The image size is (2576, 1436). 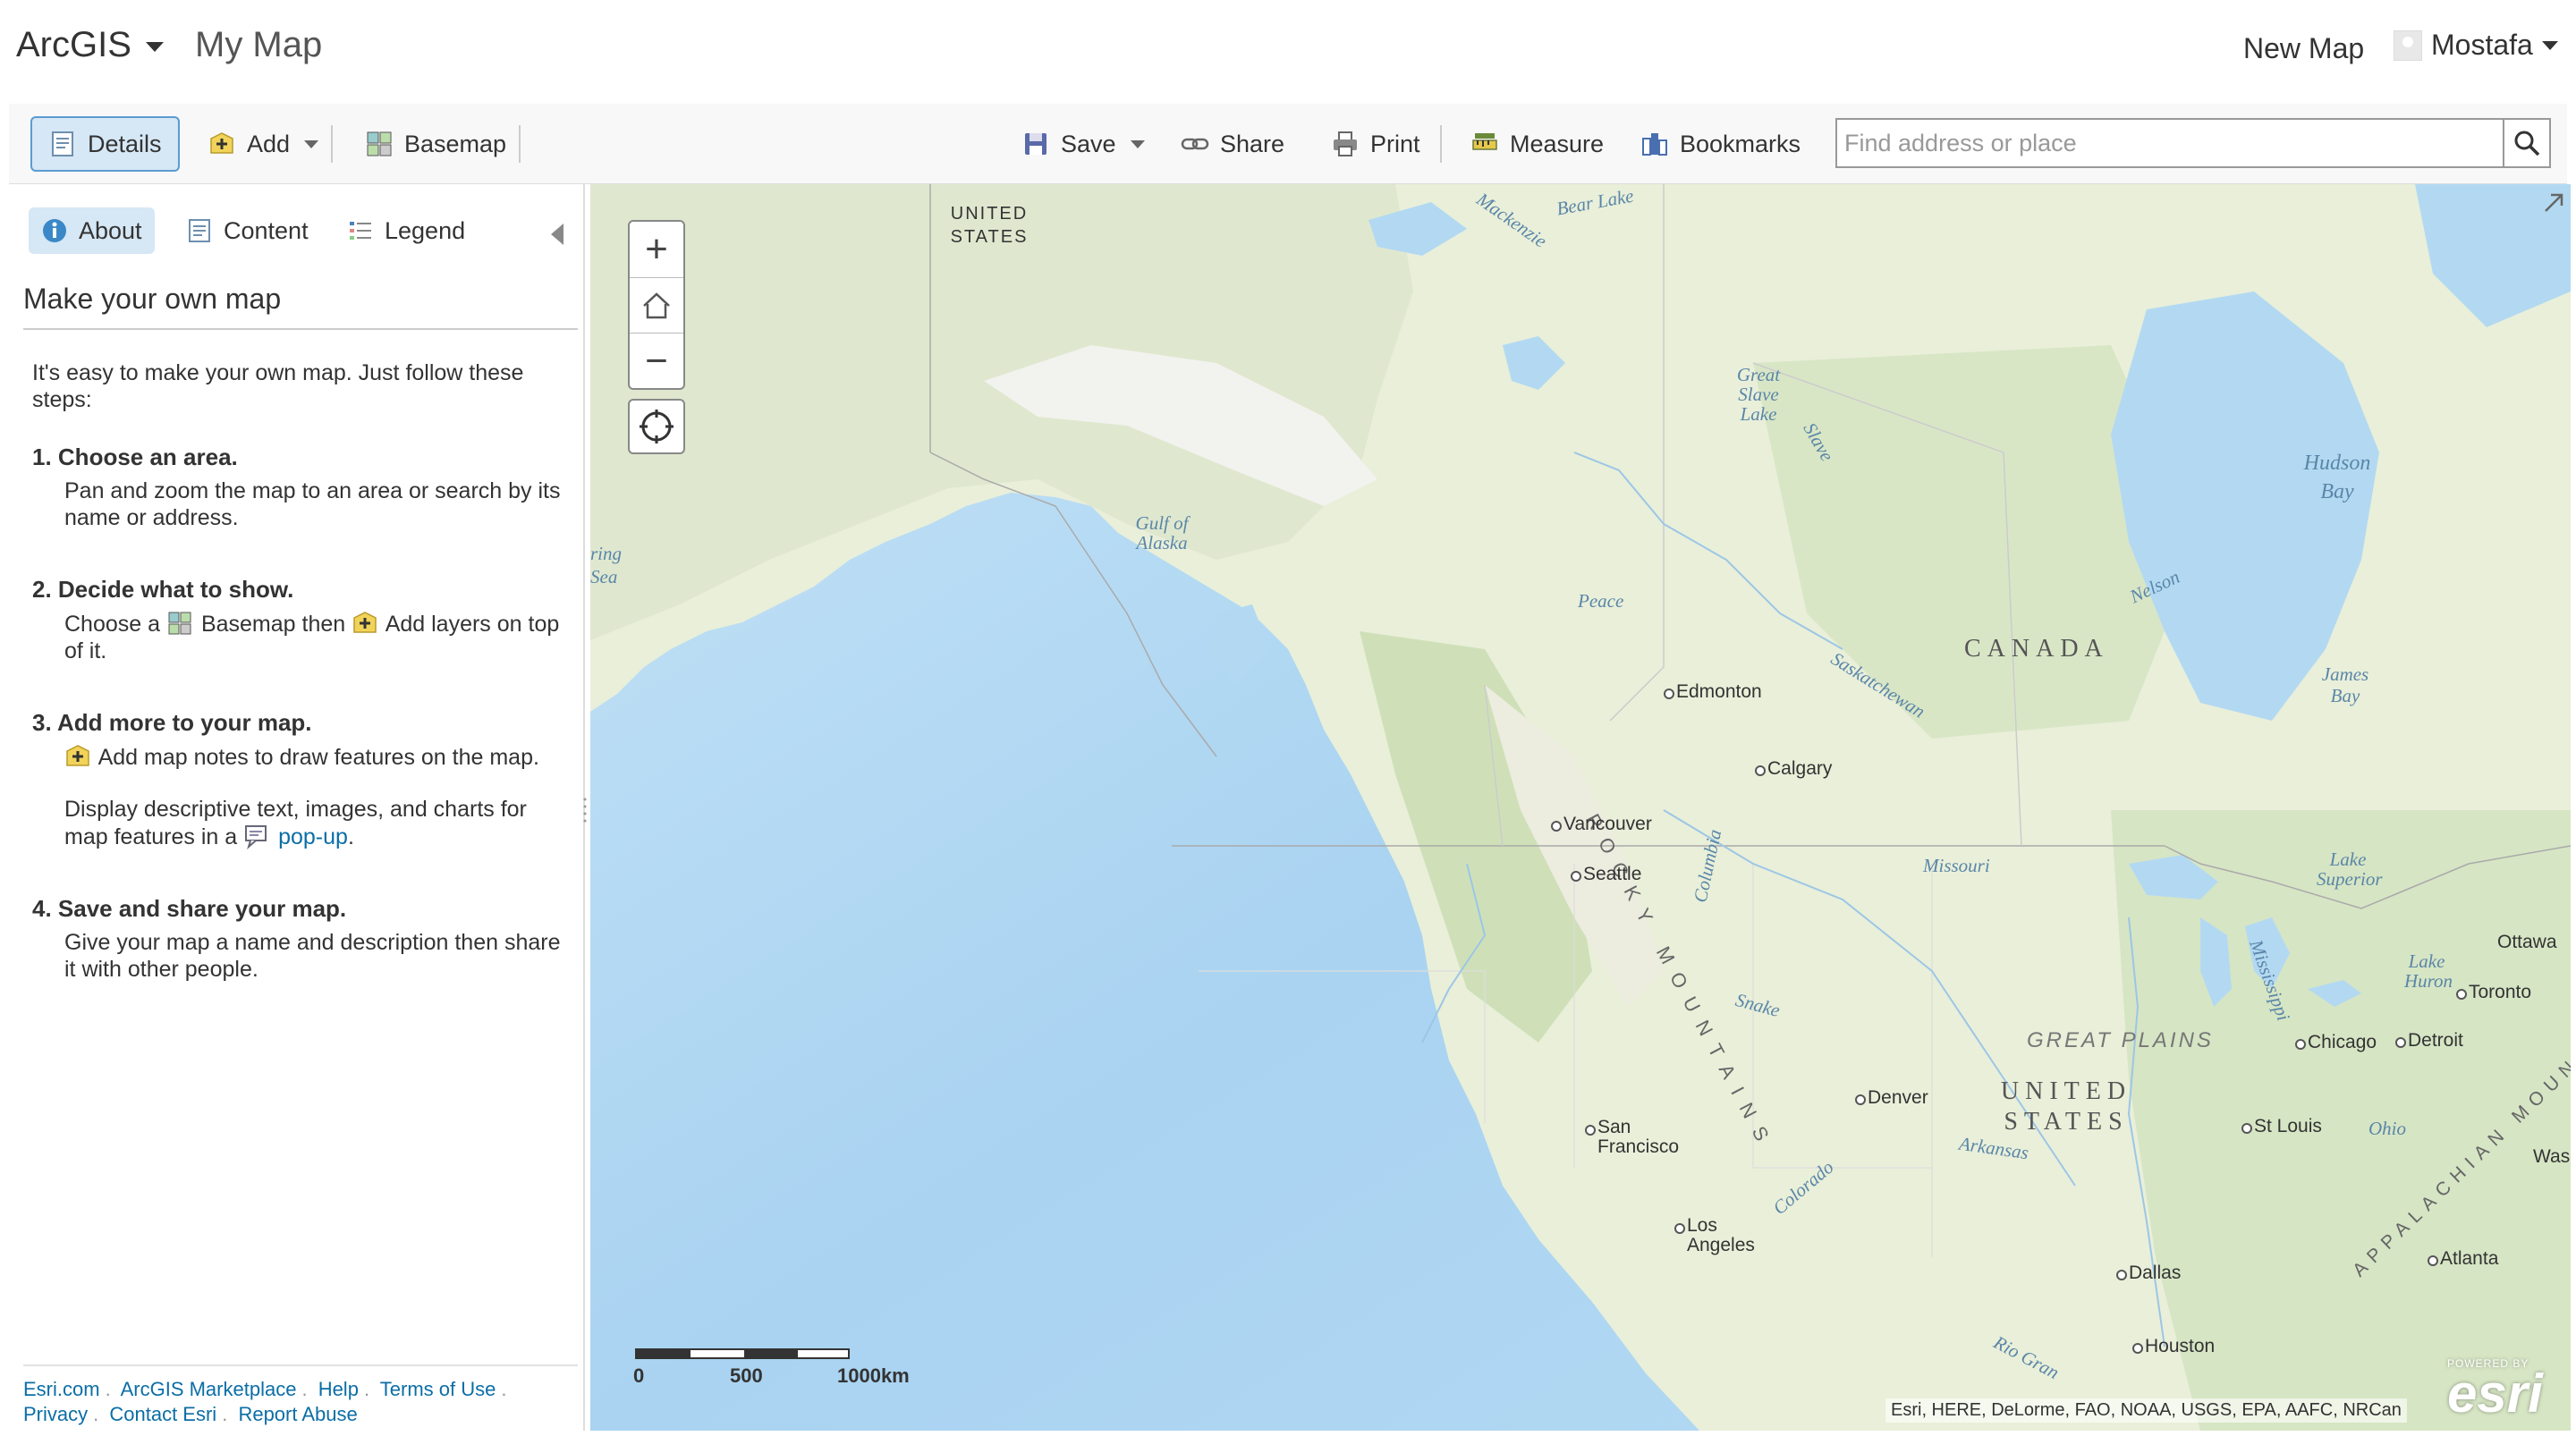 What do you see at coordinates (1716, 1235) in the screenshot?
I see `map-label: Los Angeles` at bounding box center [1716, 1235].